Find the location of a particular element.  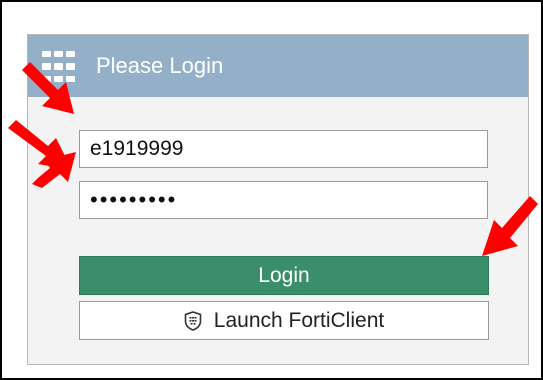

login-button: Login is located at coordinates (284, 275).